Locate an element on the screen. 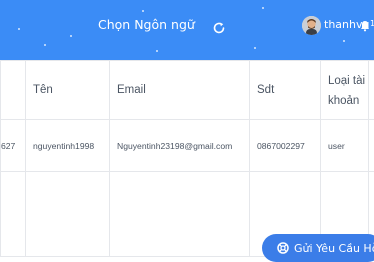  column-header-name: Tên is located at coordinates (68, 90).